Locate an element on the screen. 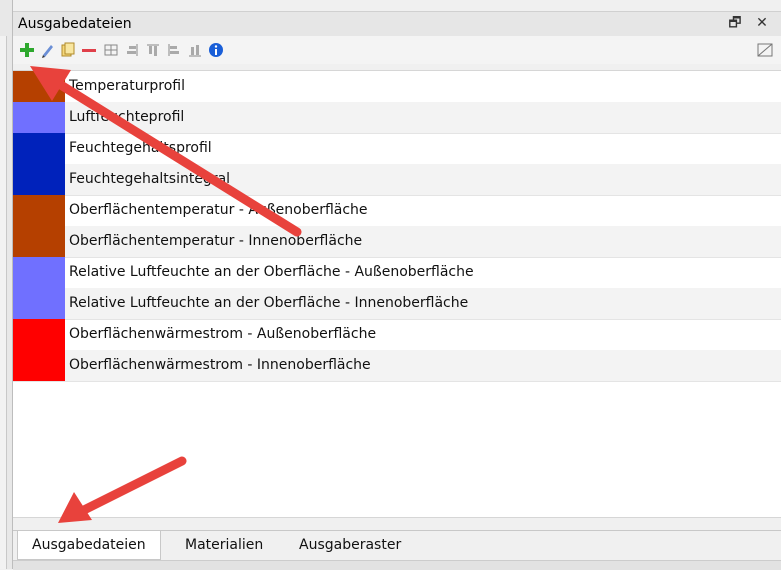  panel-titlebar: Ausgabedateien 🗗 ✕ is located at coordinates (397, 24).